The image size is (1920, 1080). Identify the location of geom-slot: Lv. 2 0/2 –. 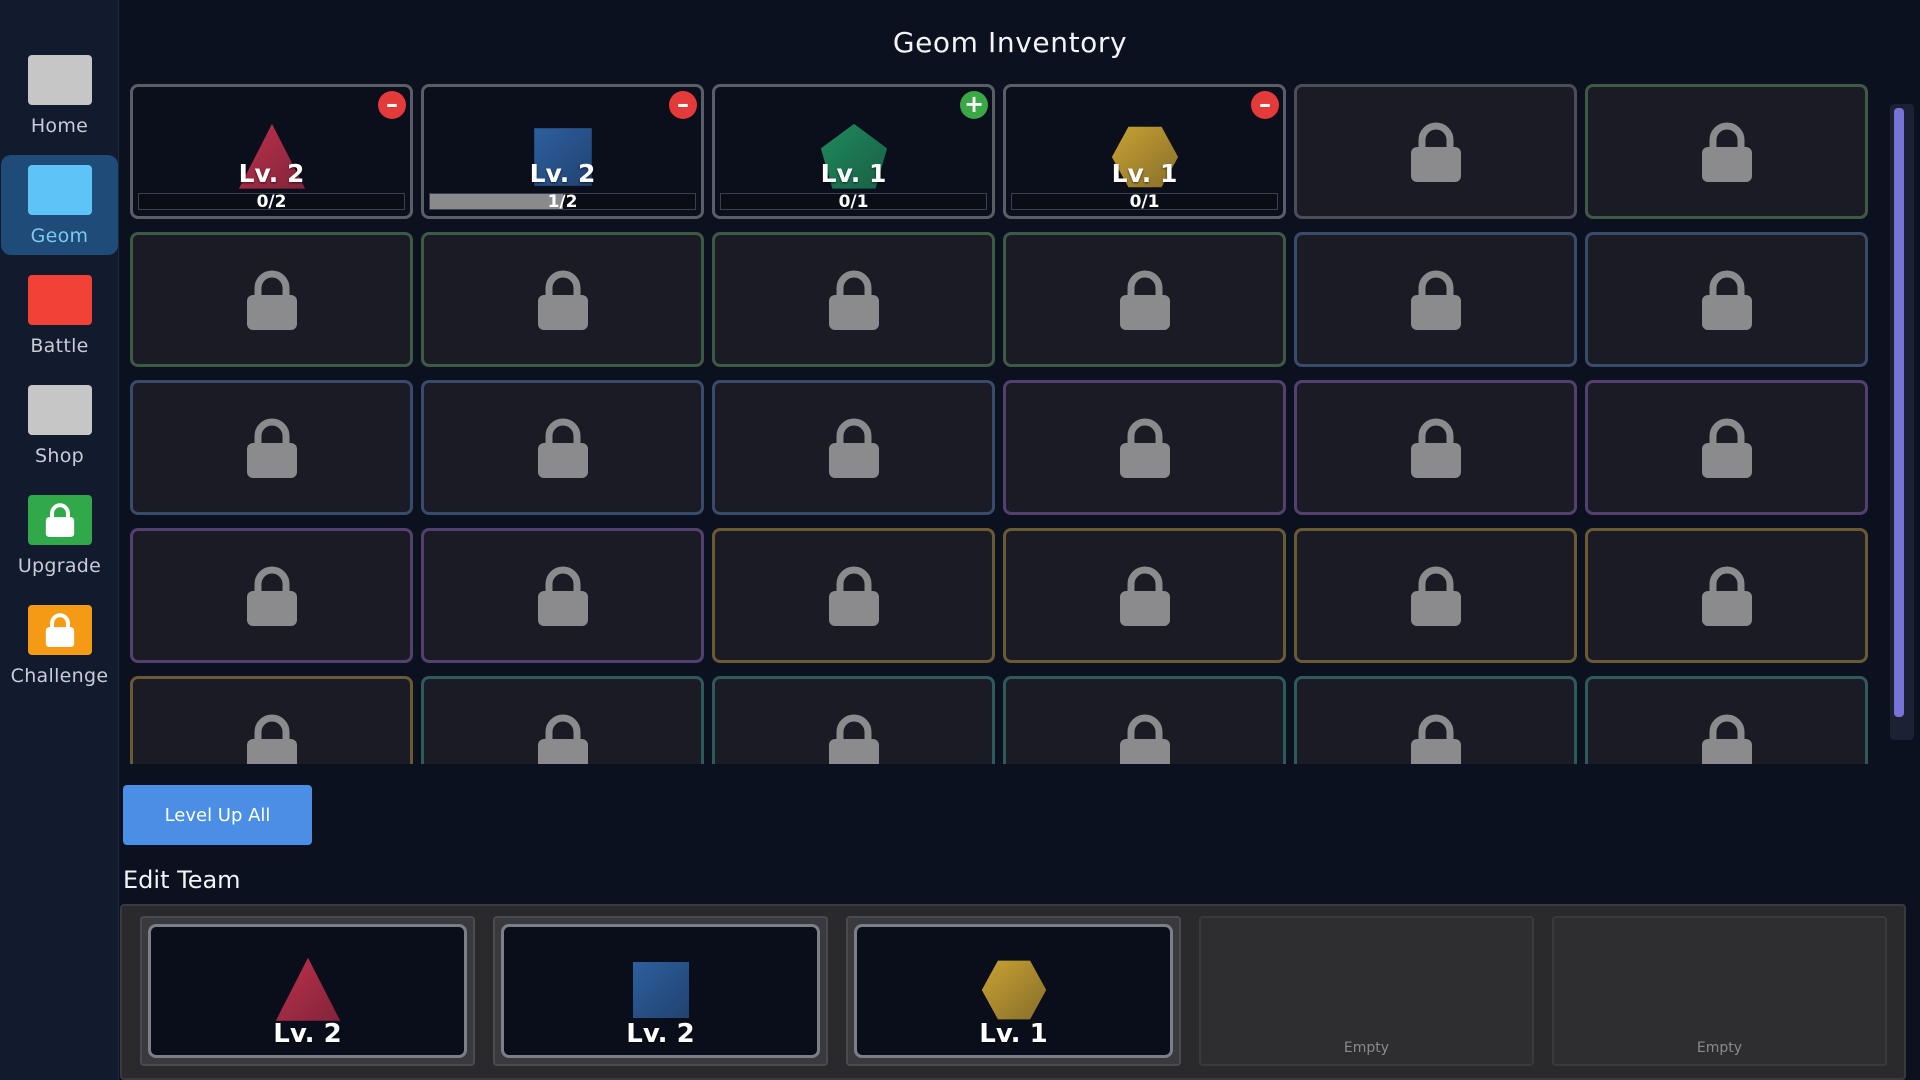
(271, 151).